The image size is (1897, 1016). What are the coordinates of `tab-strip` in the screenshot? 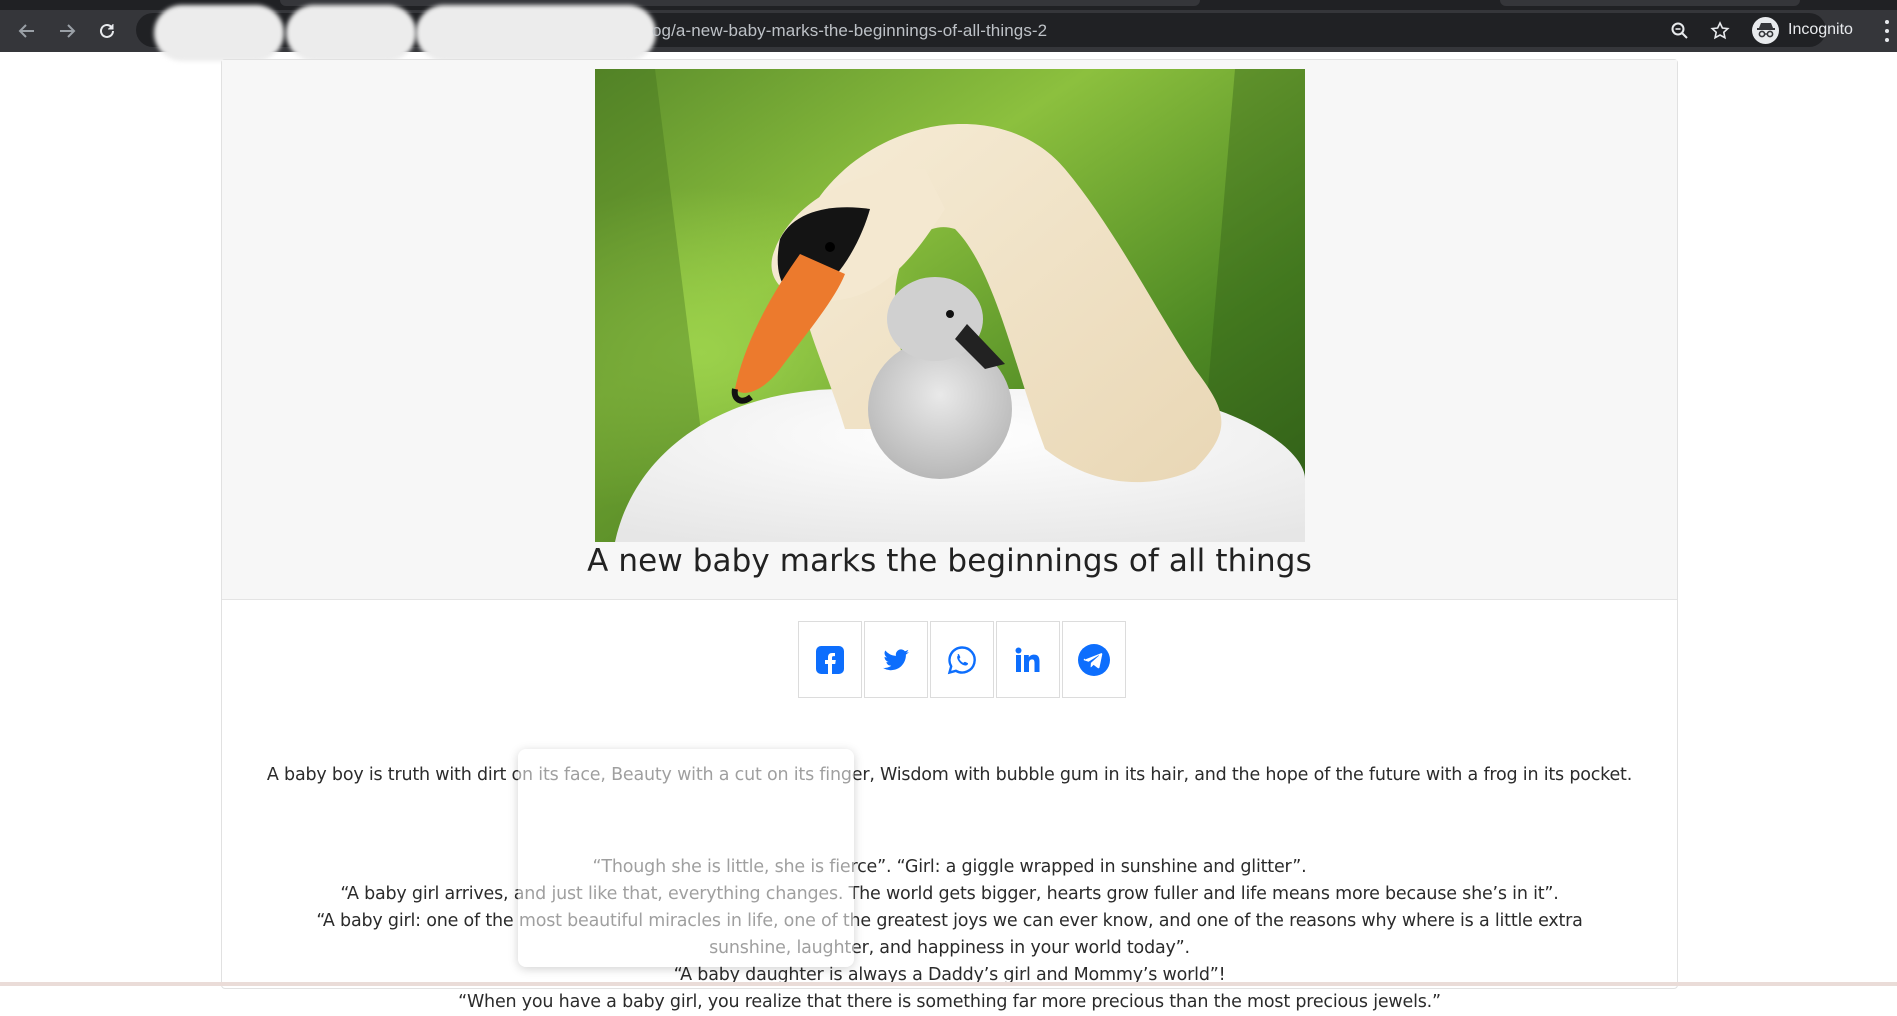 It's located at (948, 5).